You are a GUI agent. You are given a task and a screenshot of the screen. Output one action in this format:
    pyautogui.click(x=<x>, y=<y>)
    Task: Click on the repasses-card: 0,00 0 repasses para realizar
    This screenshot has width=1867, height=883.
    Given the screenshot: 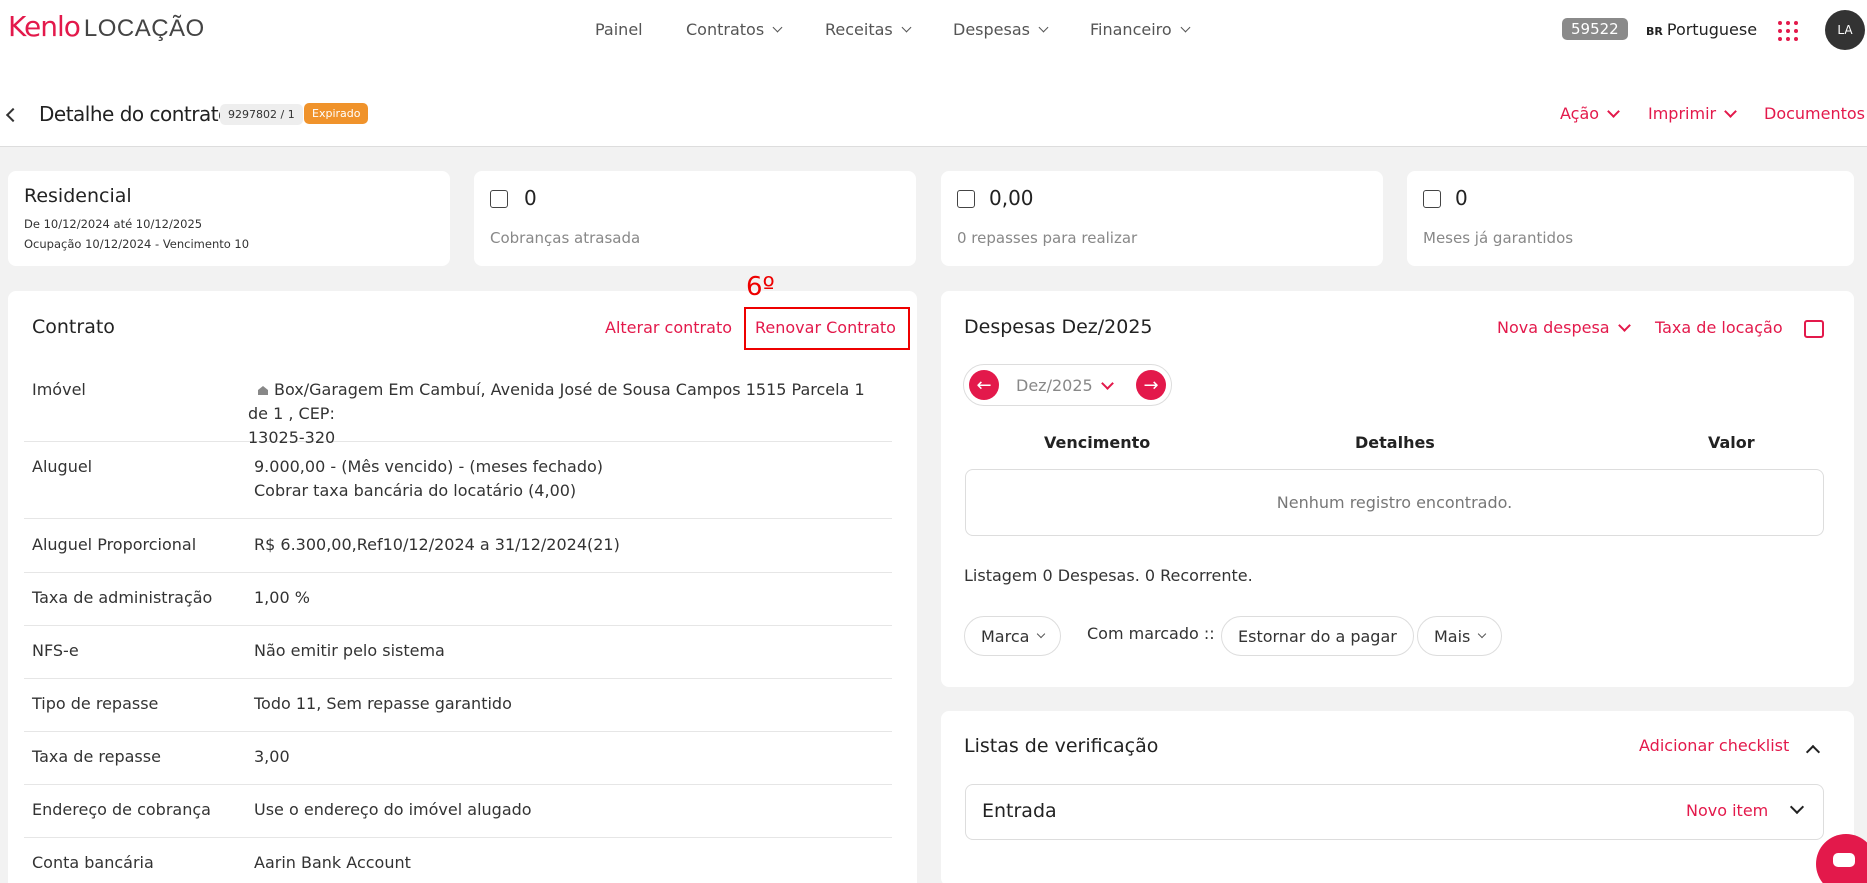 What is the action you would take?
    pyautogui.click(x=1162, y=218)
    